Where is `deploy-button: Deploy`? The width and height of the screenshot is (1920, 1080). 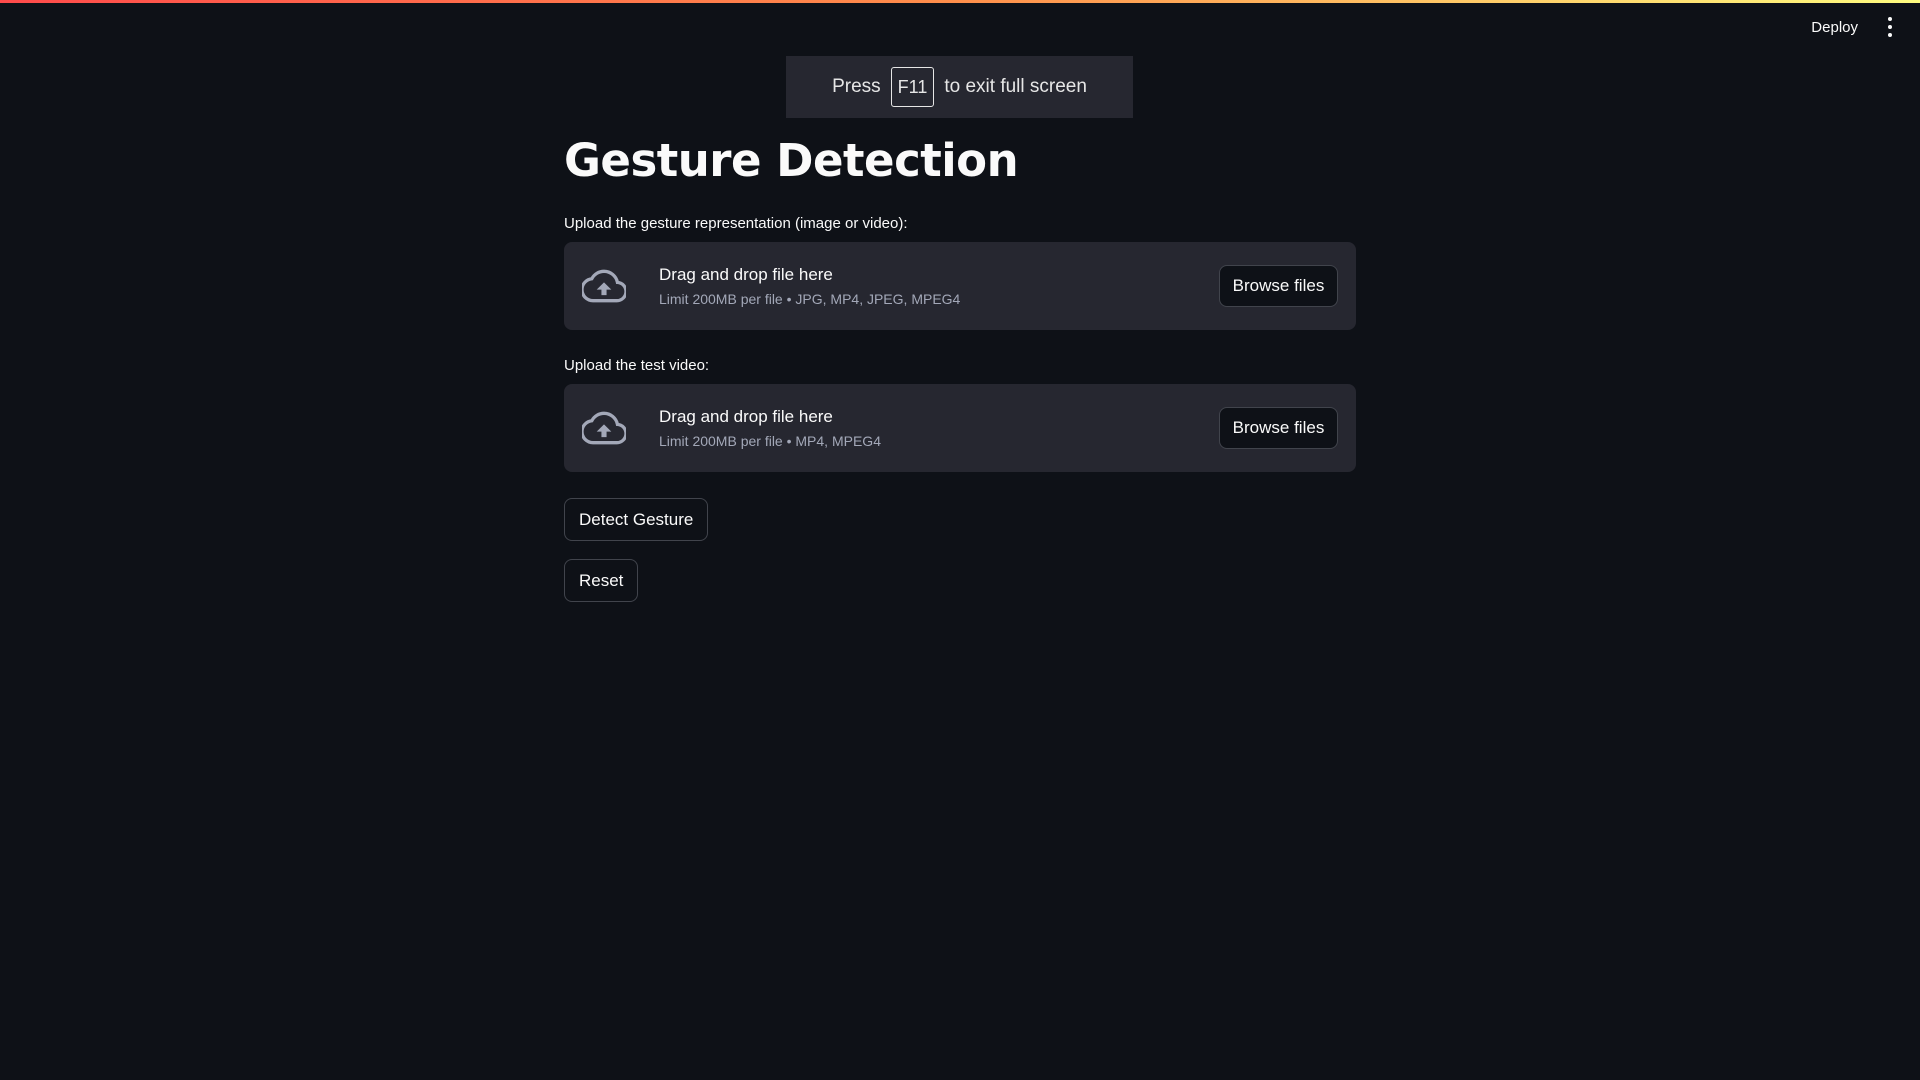
deploy-button: Deploy is located at coordinates (1834, 27).